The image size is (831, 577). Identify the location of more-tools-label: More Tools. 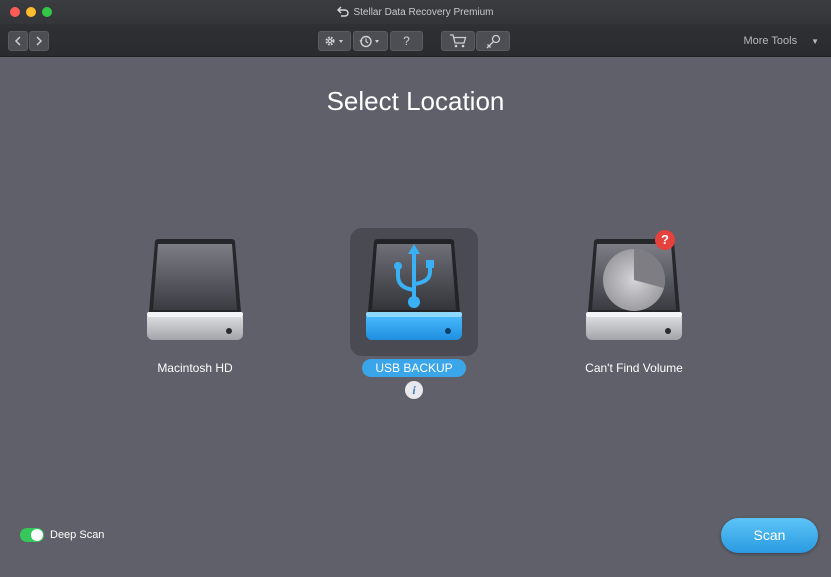
(770, 41).